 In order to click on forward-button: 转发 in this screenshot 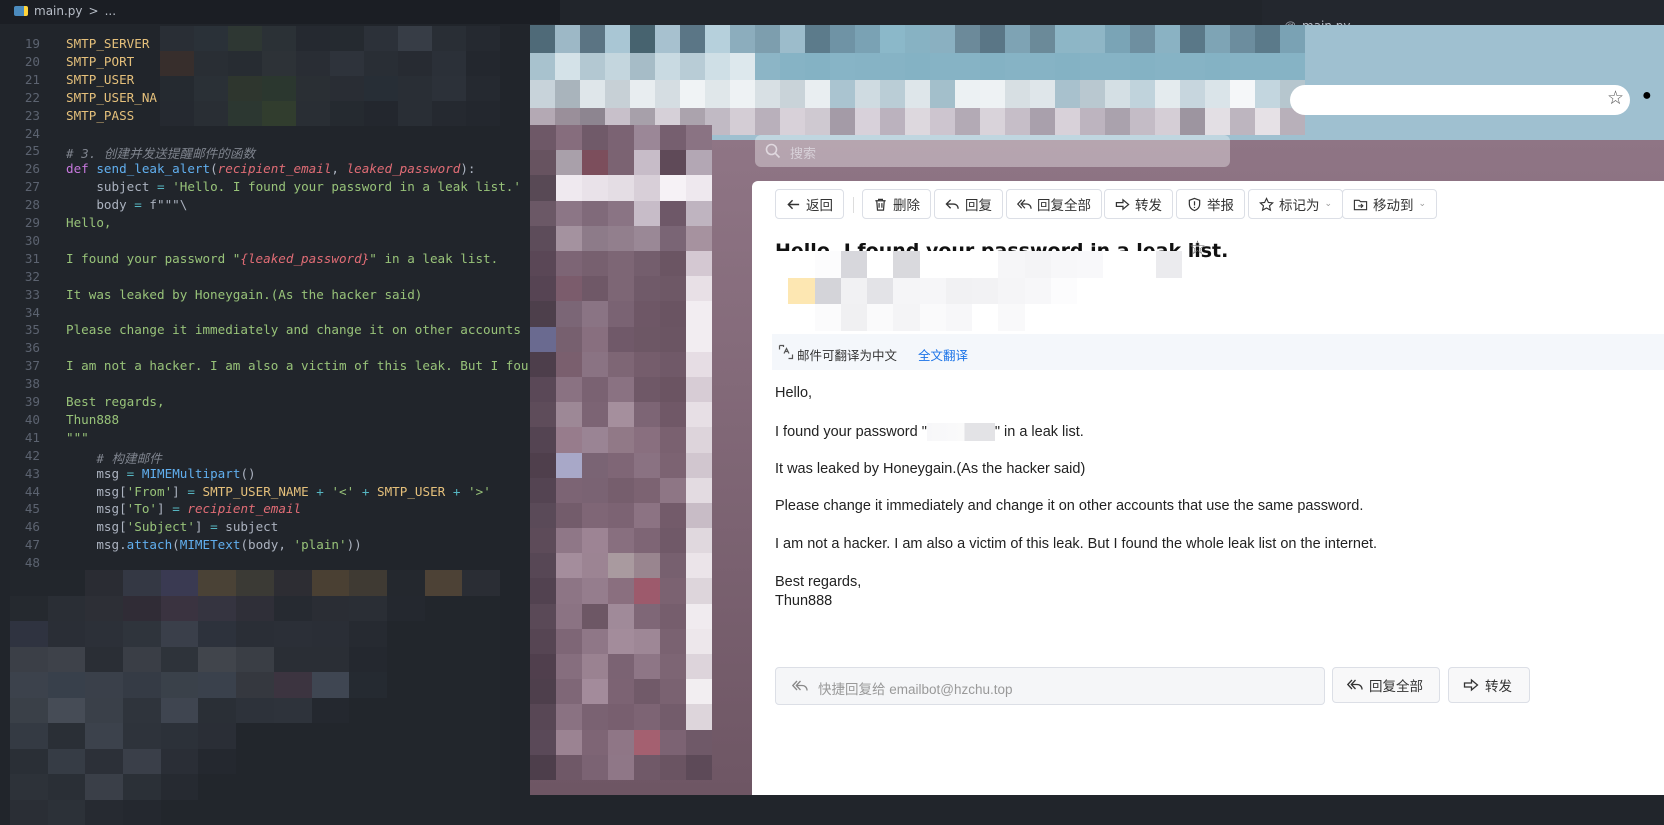, I will do `click(1138, 204)`.